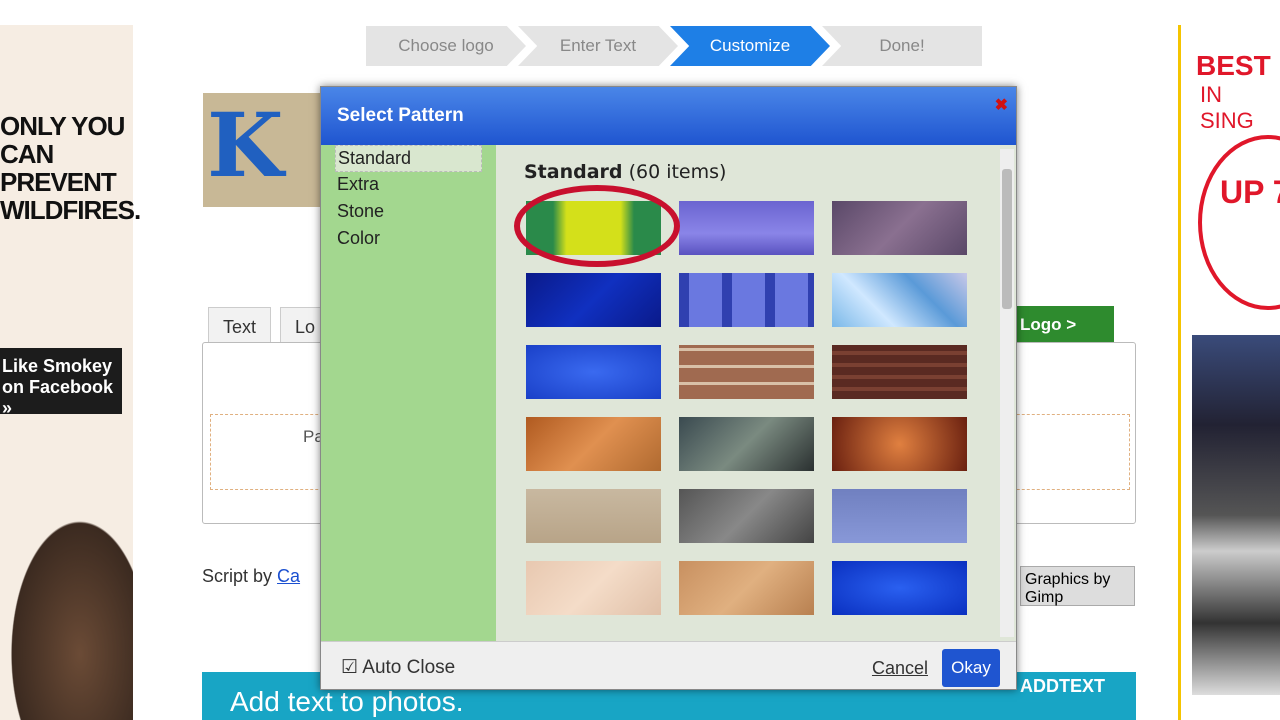  I want to click on logo-preview: K, so click(262, 150).